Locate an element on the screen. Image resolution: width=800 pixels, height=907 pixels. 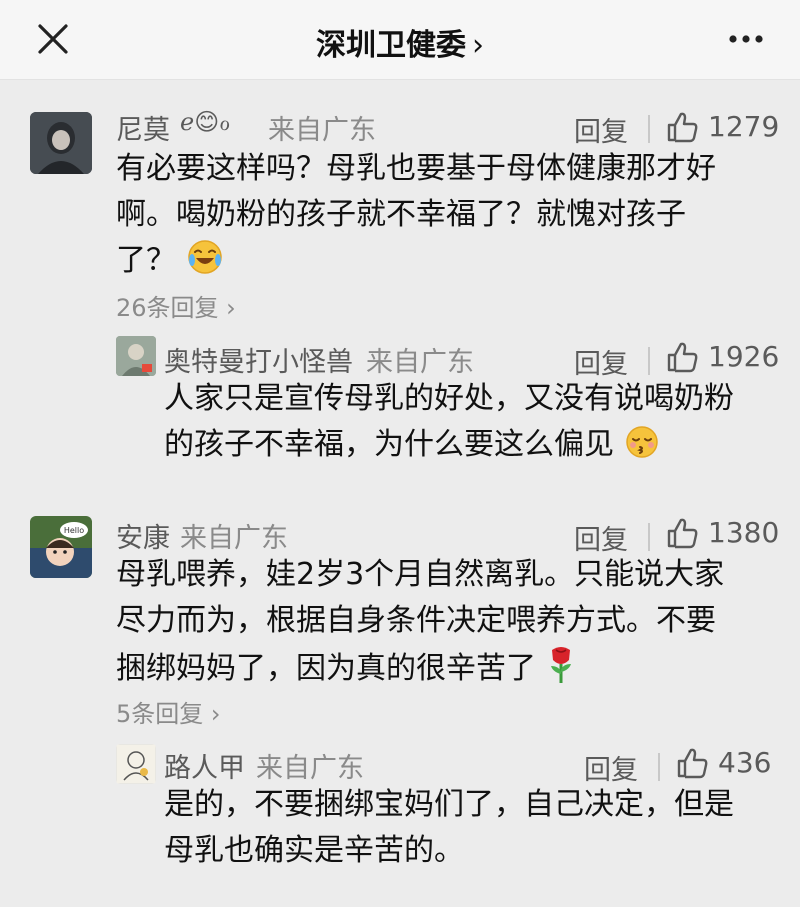
like-button: 1279 is located at coordinates (722, 128).